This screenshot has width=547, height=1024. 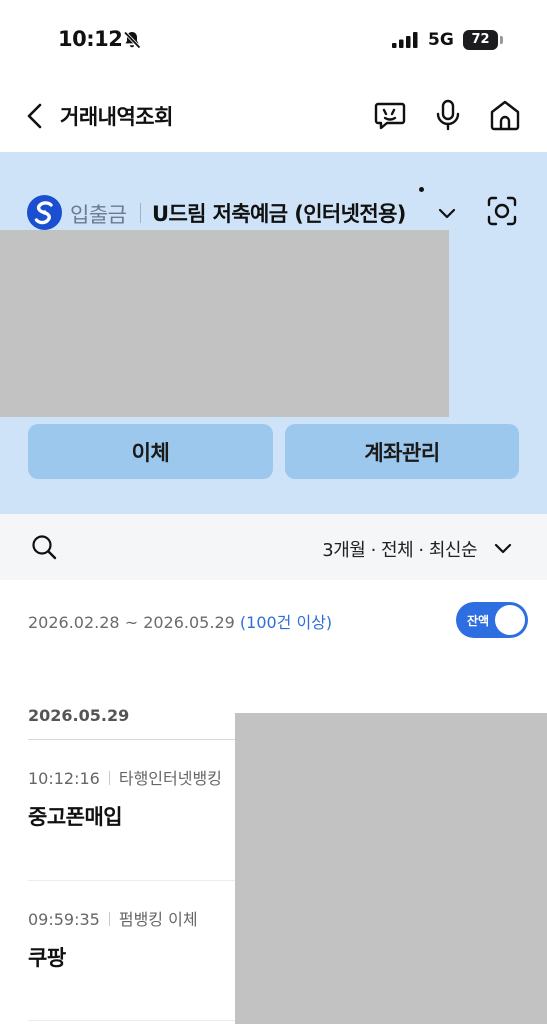 What do you see at coordinates (133, 739) in the screenshot?
I see `date-divider` at bounding box center [133, 739].